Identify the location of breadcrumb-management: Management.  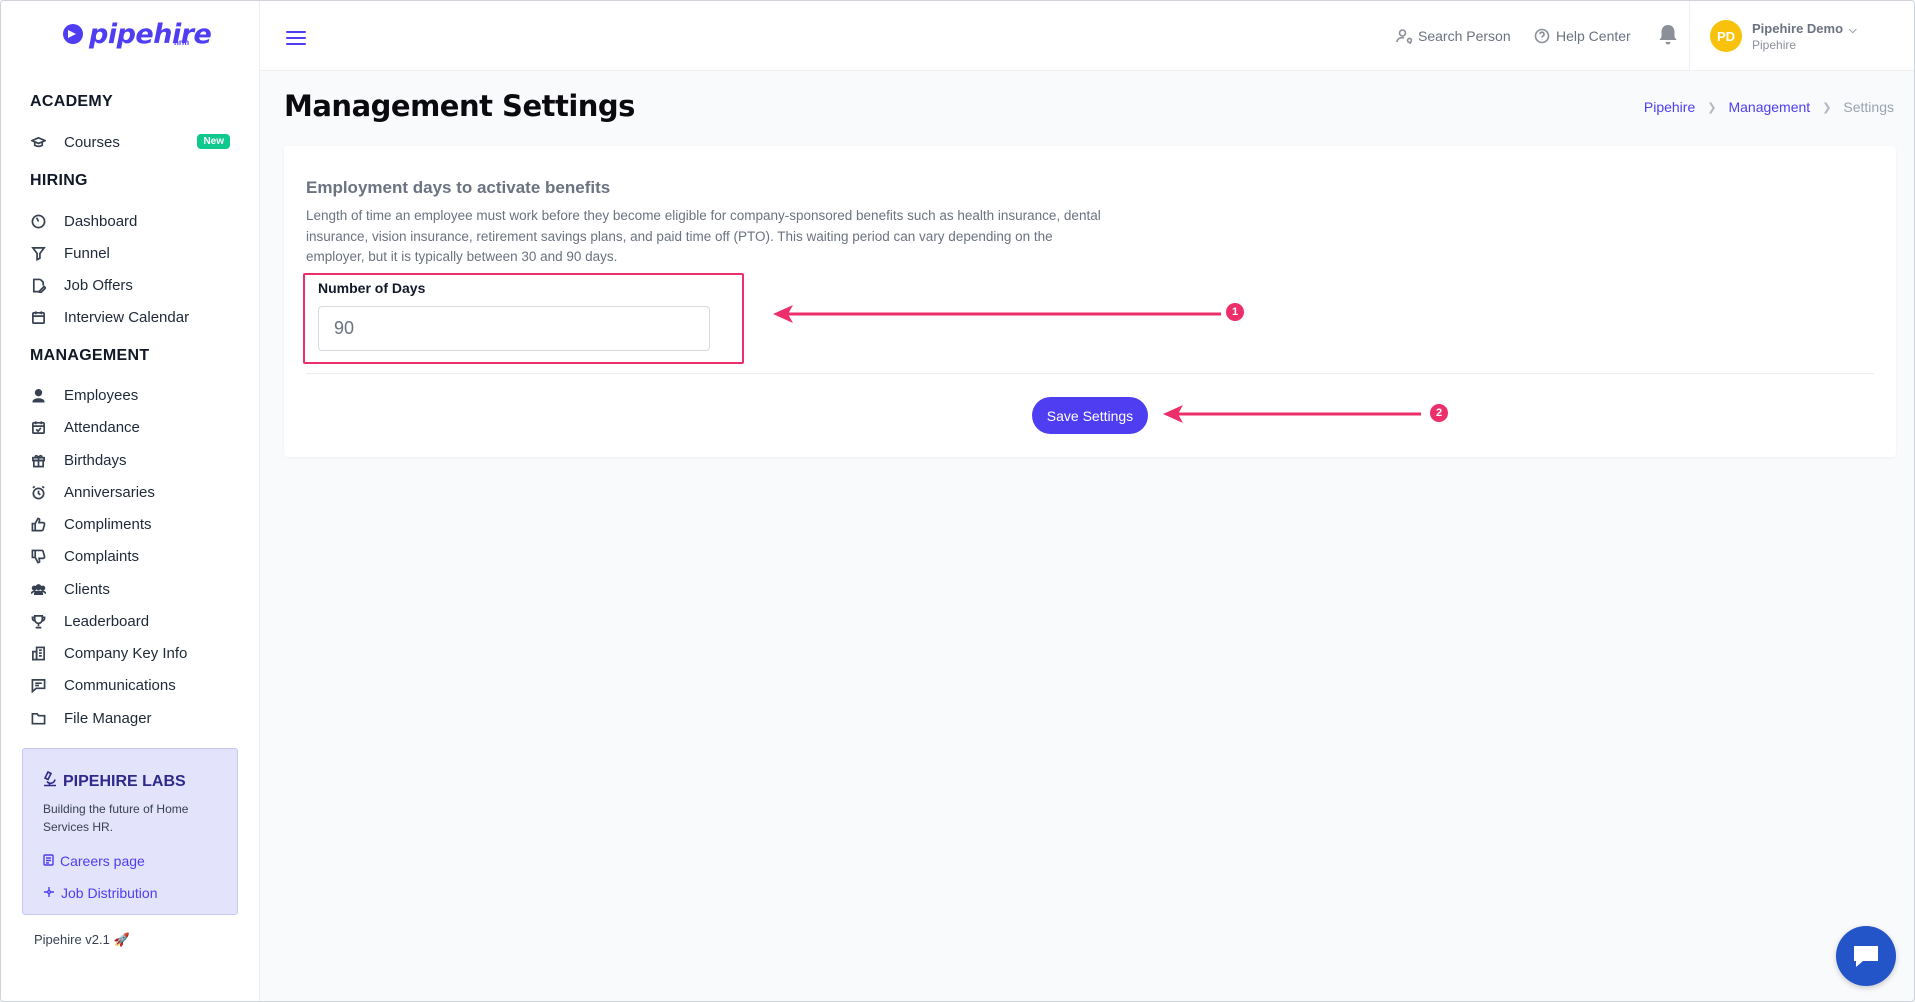
(1769, 107).